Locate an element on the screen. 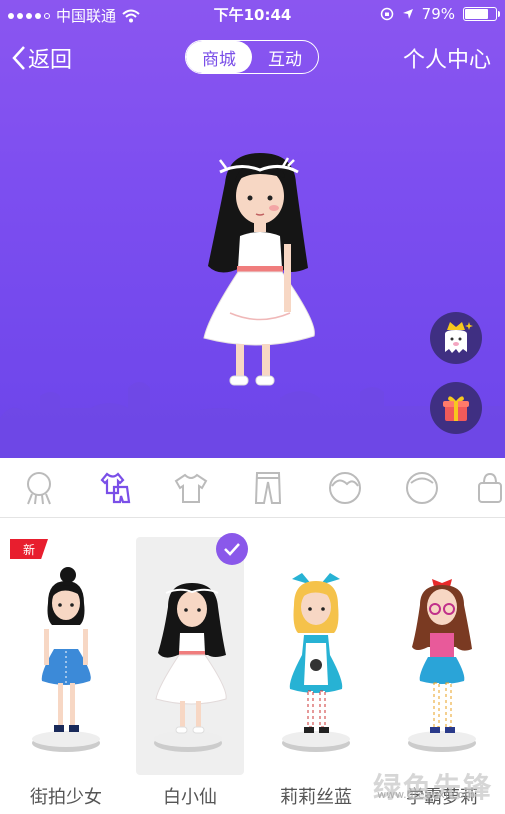 Image resolution: width=505 pixels, height=814 pixels. category-bag is located at coordinates (489, 488).